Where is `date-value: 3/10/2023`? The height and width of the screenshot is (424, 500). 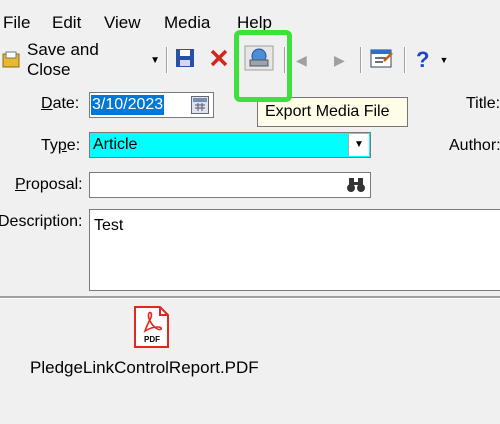
date-value: 3/10/2023 is located at coordinates (128, 105).